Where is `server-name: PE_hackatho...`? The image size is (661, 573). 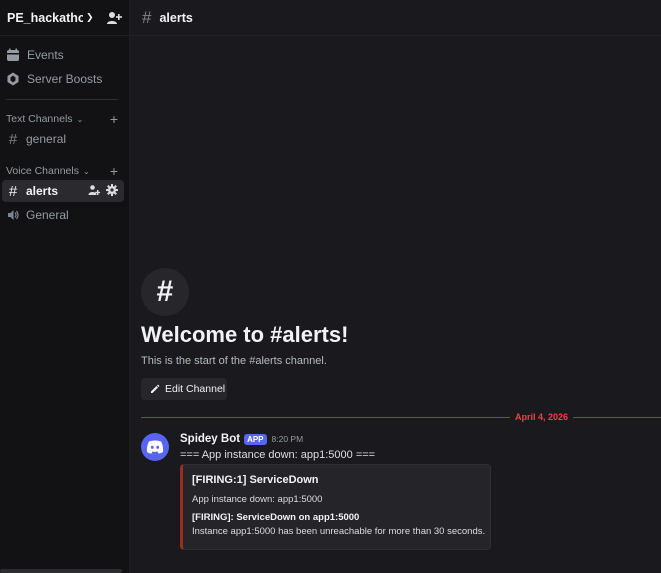
server-name: PE_hackatho... is located at coordinates (45, 17).